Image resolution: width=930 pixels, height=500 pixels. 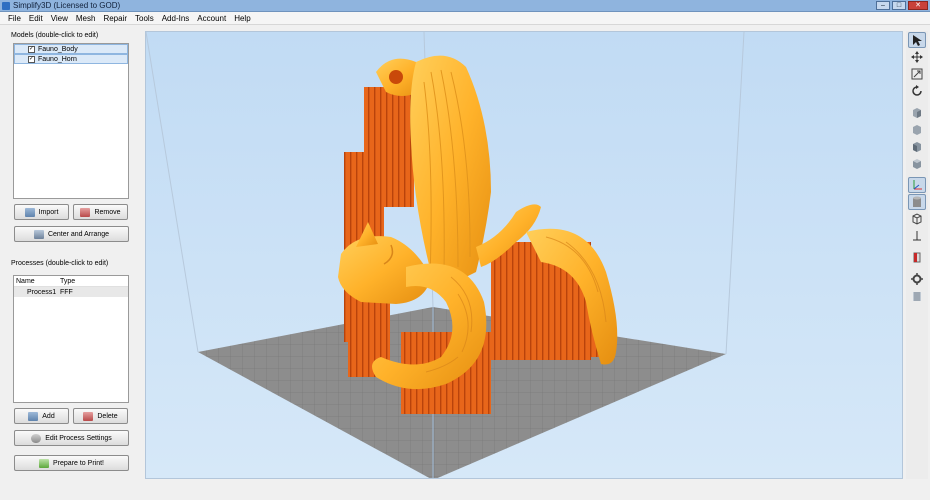 I want to click on add-label: Add, so click(x=48, y=416).